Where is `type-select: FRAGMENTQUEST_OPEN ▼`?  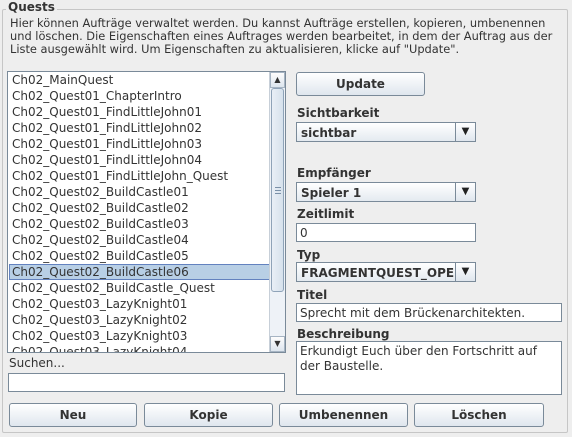
type-select: FRAGMENTQUEST_OPEN ▼ is located at coordinates (386, 272).